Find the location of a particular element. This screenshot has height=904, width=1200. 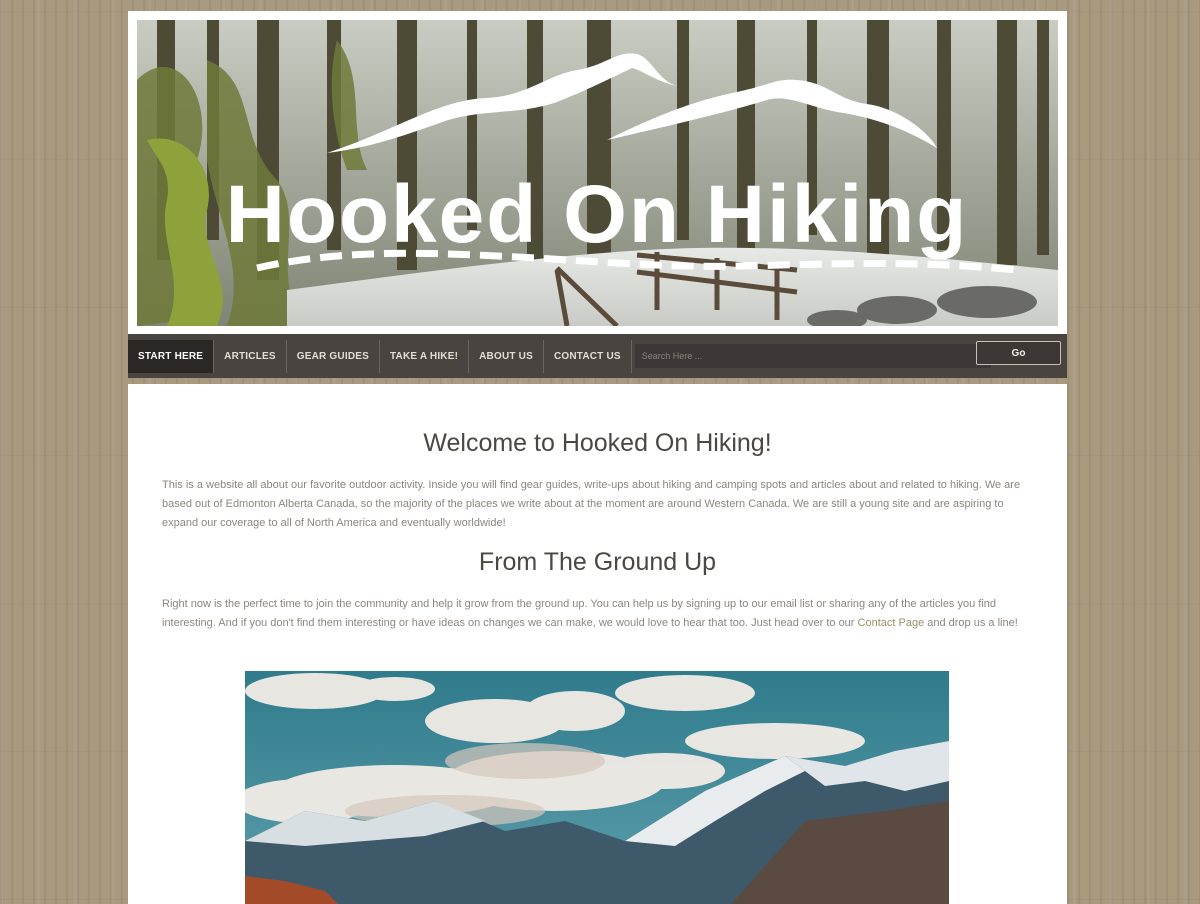

community-text-2: and drop us a line! is located at coordinates (971, 623).